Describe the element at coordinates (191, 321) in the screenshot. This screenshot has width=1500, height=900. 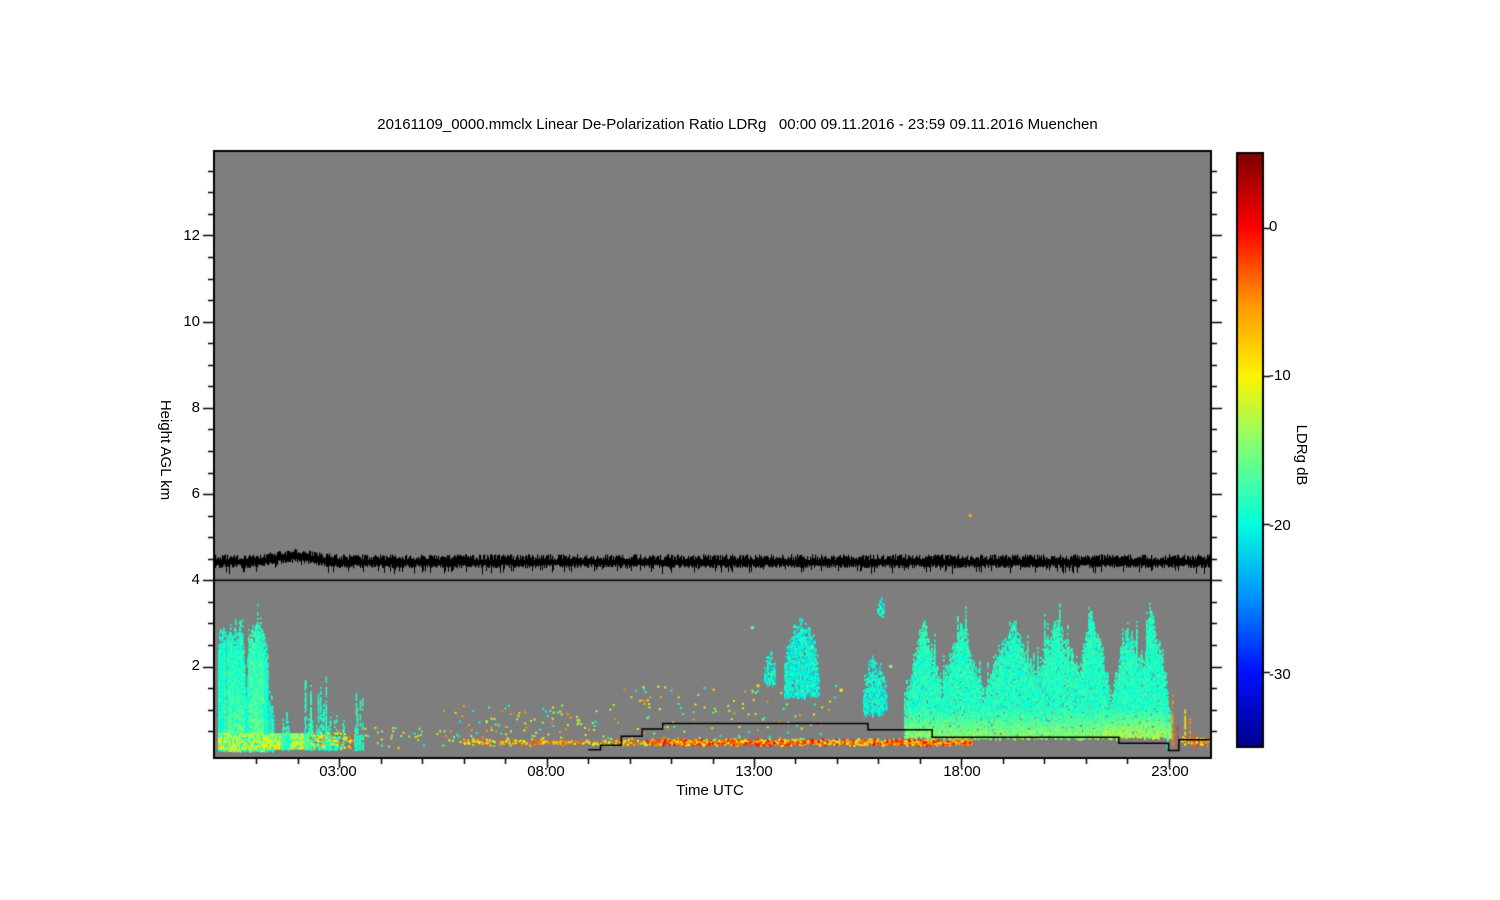
I see `y-tick-label-10: 10` at that location.